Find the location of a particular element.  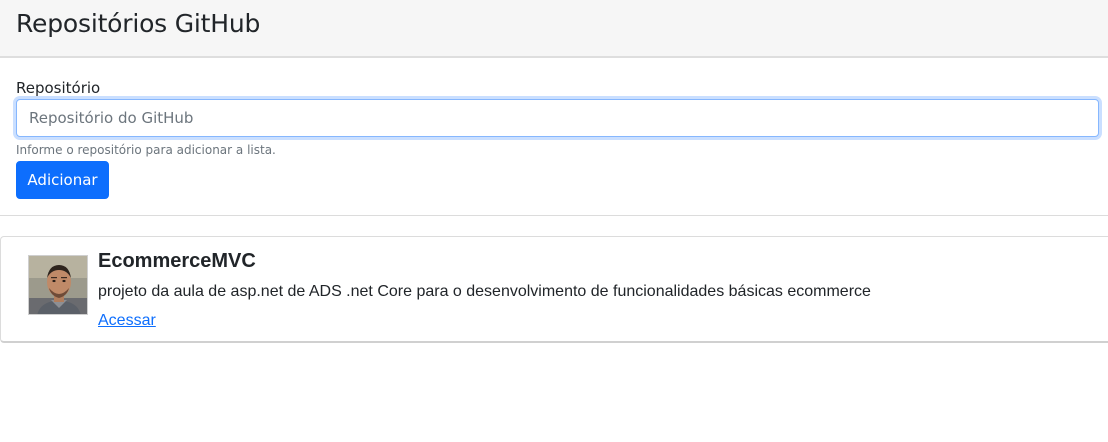

page-header: Repositórios GitHub is located at coordinates (554, 29).